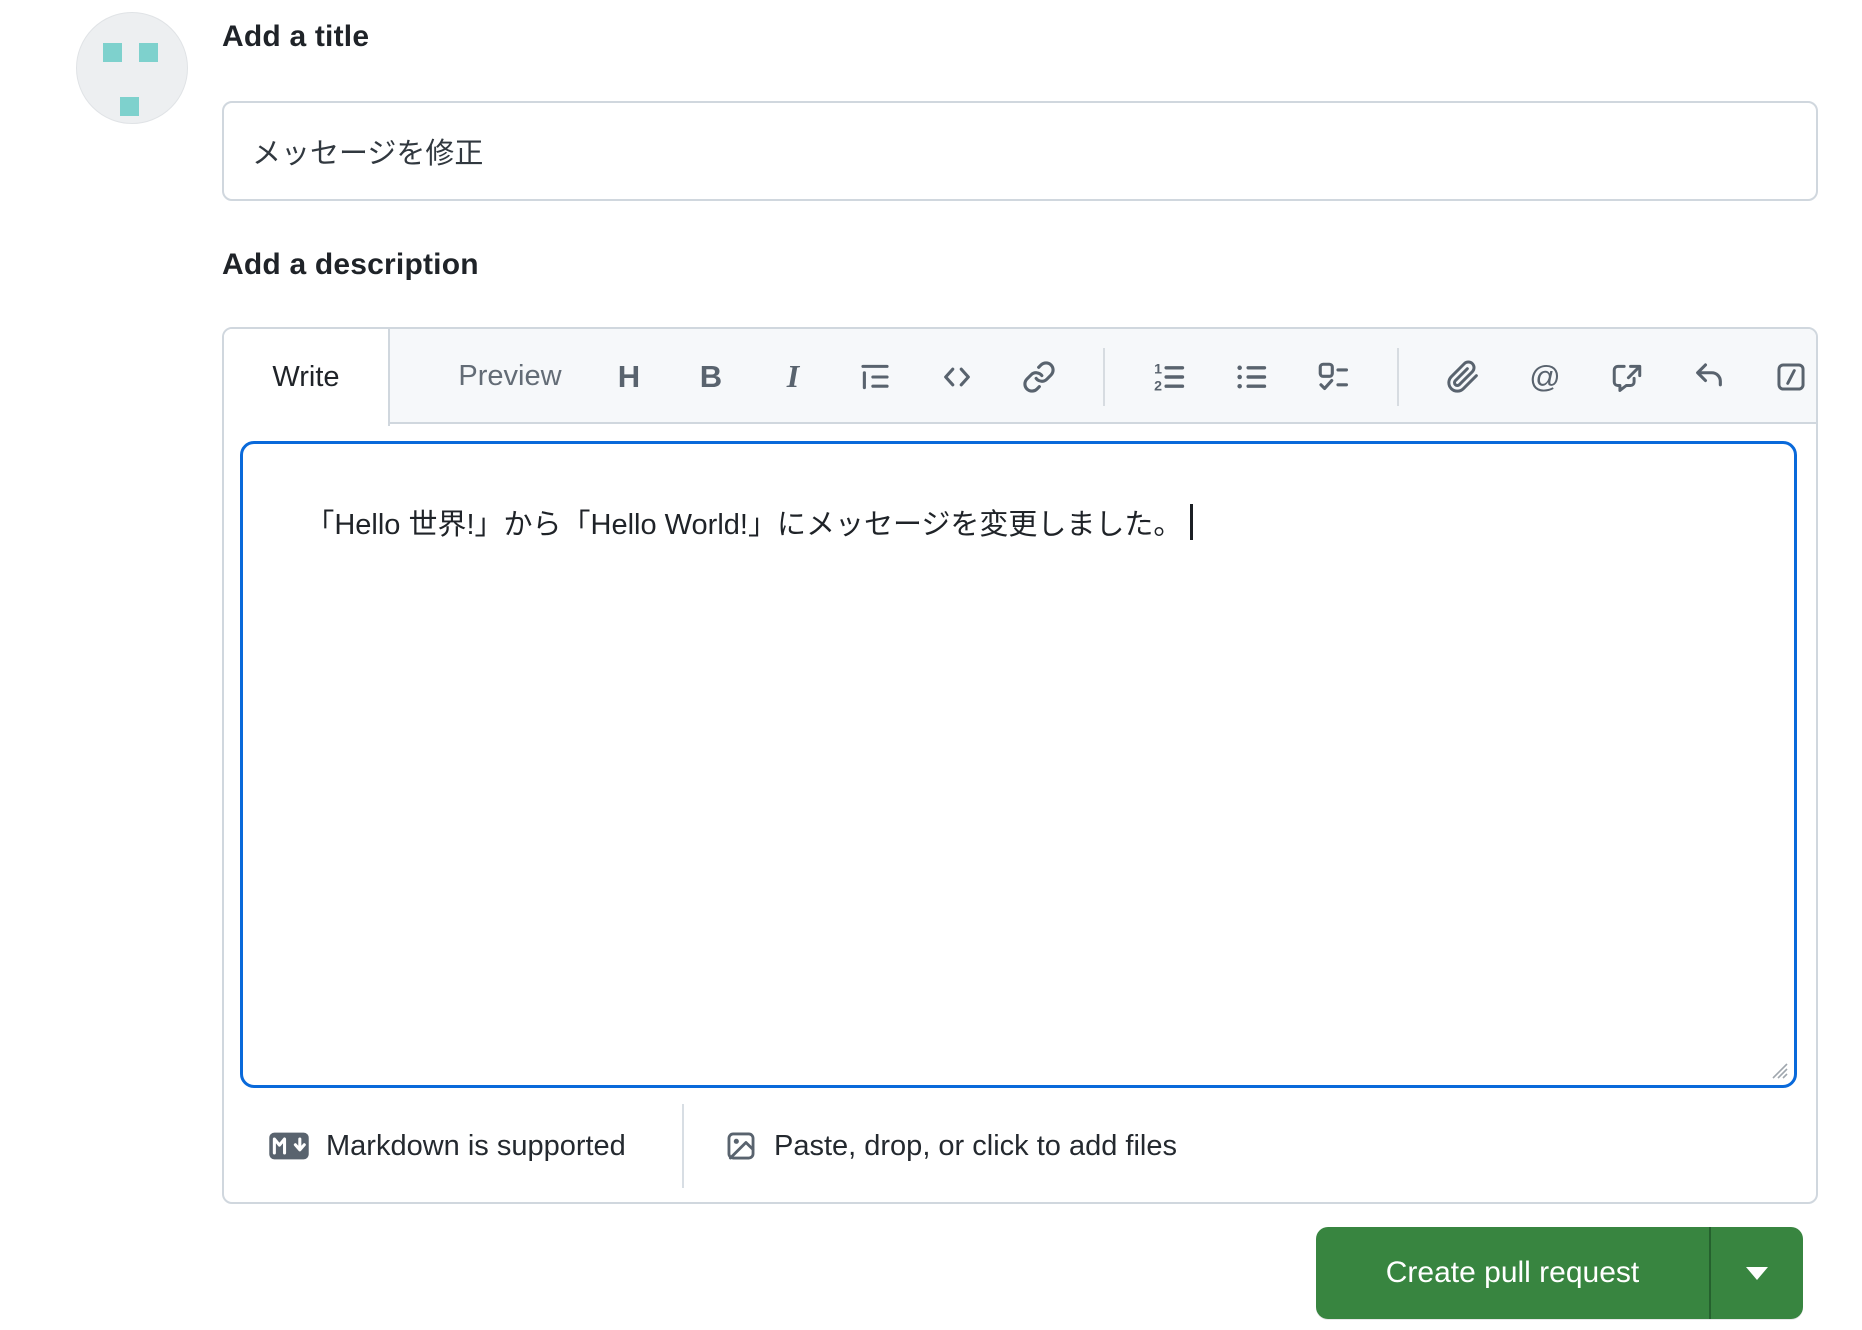 The image size is (1862, 1330). What do you see at coordinates (132, 68) in the screenshot?
I see `avatar` at bounding box center [132, 68].